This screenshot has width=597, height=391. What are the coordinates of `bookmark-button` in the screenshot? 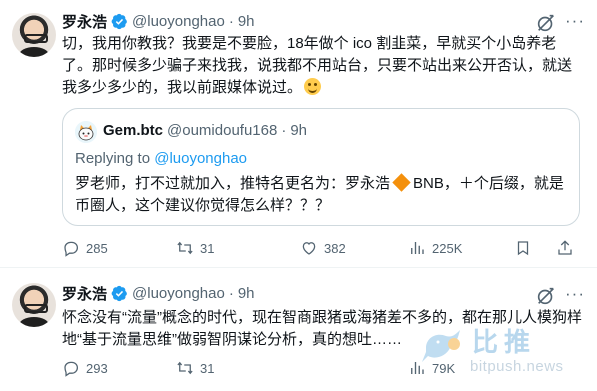 It's located at (526, 248).